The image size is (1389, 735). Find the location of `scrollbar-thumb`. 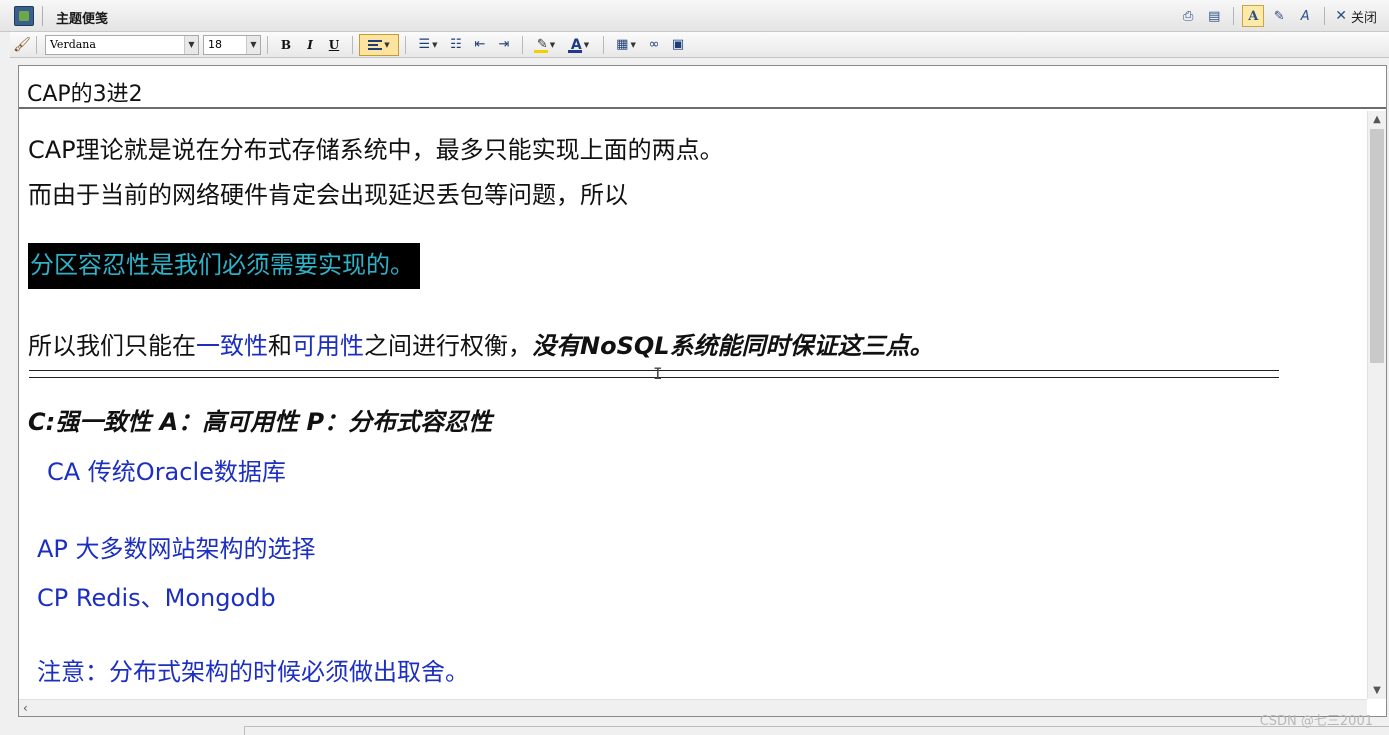

scrollbar-thumb is located at coordinates (1377, 246).